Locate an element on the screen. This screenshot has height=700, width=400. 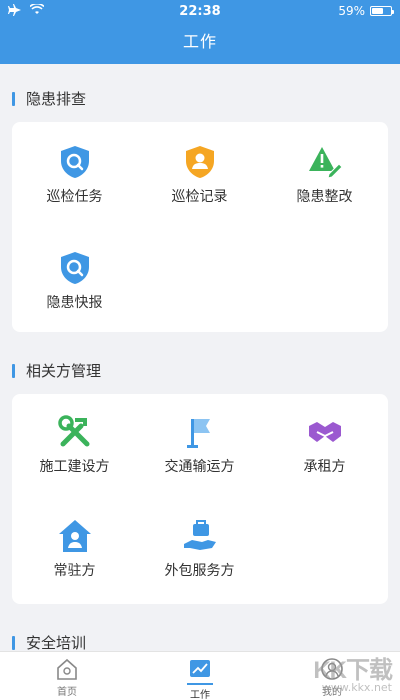
tile-outsourcing-party: 外包服务方 is located at coordinates (199, 549).